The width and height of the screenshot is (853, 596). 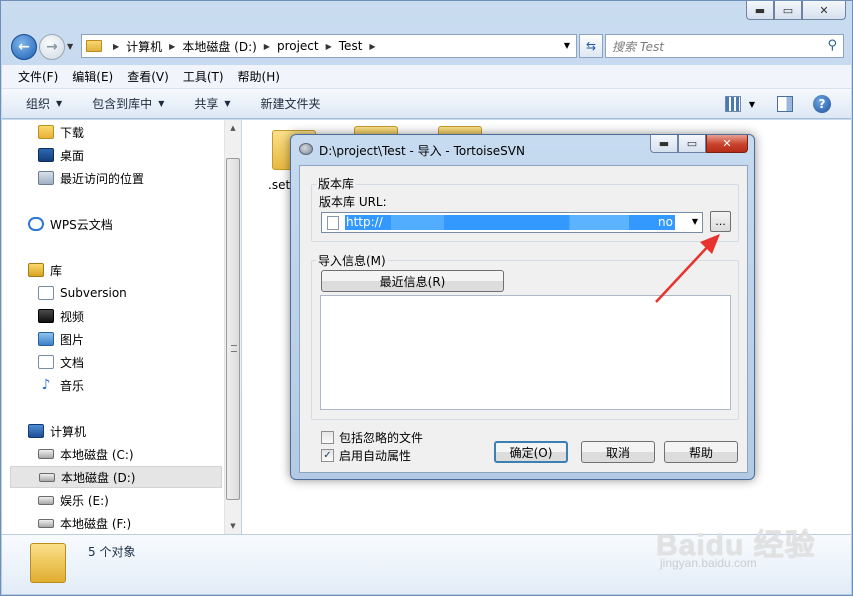 What do you see at coordinates (131, 454) in the screenshot?
I see `nav-item-drive-c: 本地磁盘 (C:)` at bounding box center [131, 454].